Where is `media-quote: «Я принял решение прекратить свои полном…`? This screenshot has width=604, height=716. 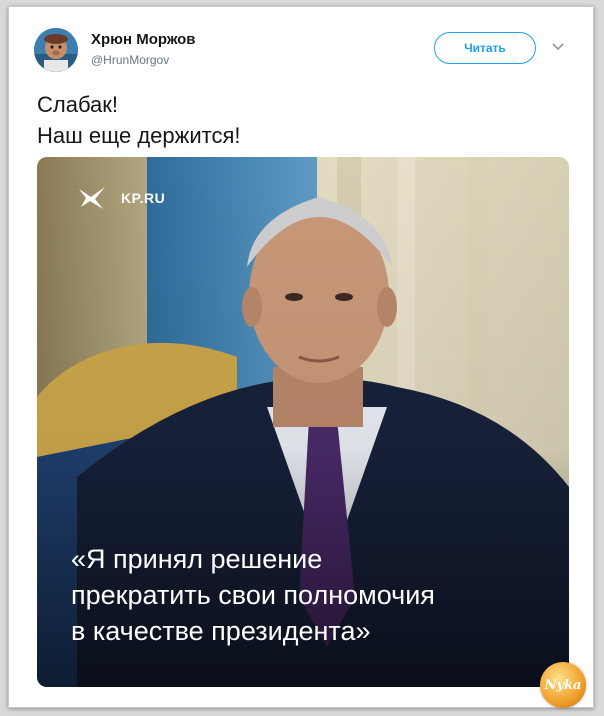
media-quote: «Я принял решение прекратить свои полном… is located at coordinates (316, 595).